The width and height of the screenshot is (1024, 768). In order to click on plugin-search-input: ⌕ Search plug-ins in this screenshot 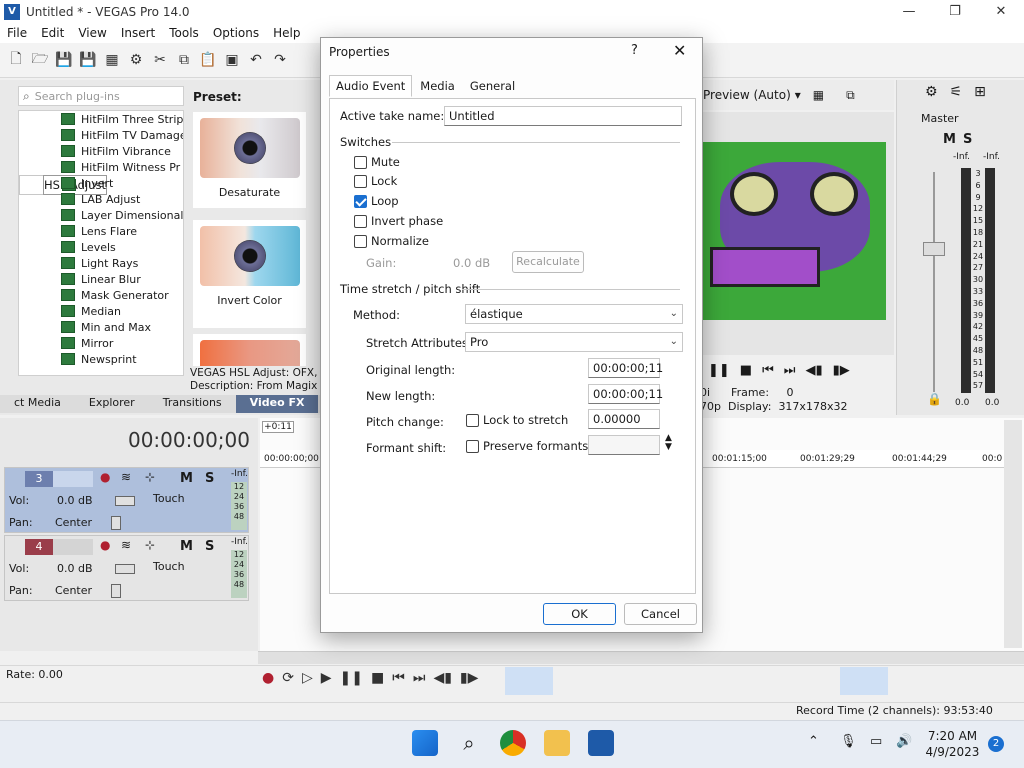, I will do `click(101, 96)`.